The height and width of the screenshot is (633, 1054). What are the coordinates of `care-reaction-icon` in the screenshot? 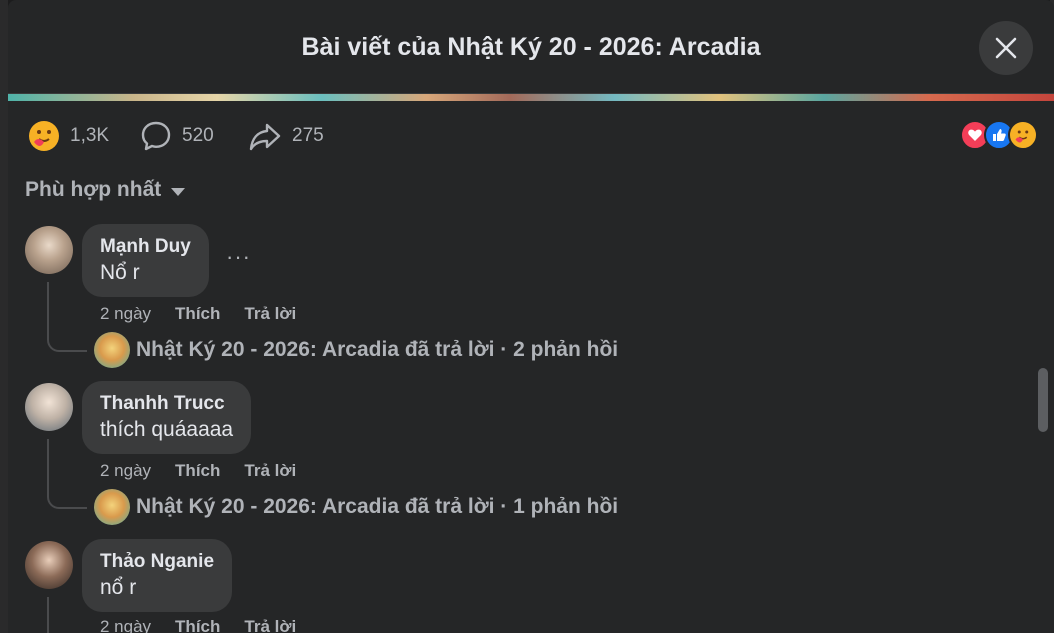 It's located at (44, 136).